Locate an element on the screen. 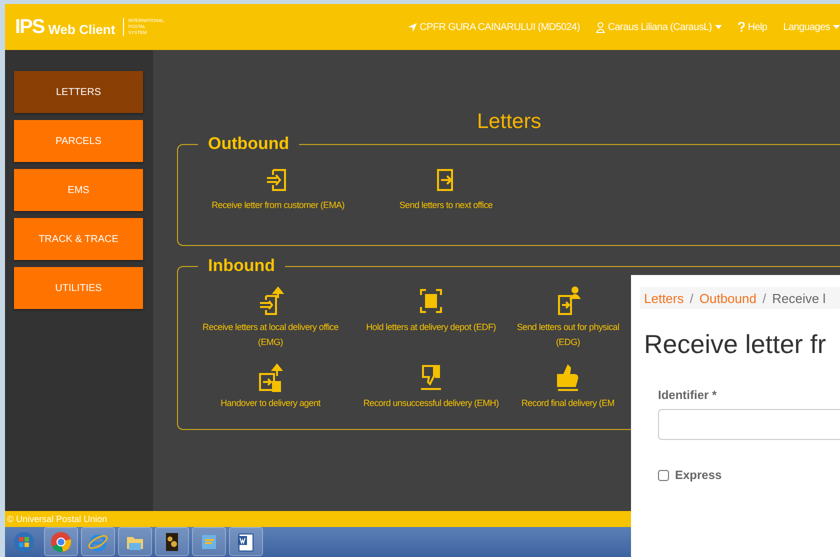 The image size is (840, 557). globe-icon is located at coordinates (98, 541).